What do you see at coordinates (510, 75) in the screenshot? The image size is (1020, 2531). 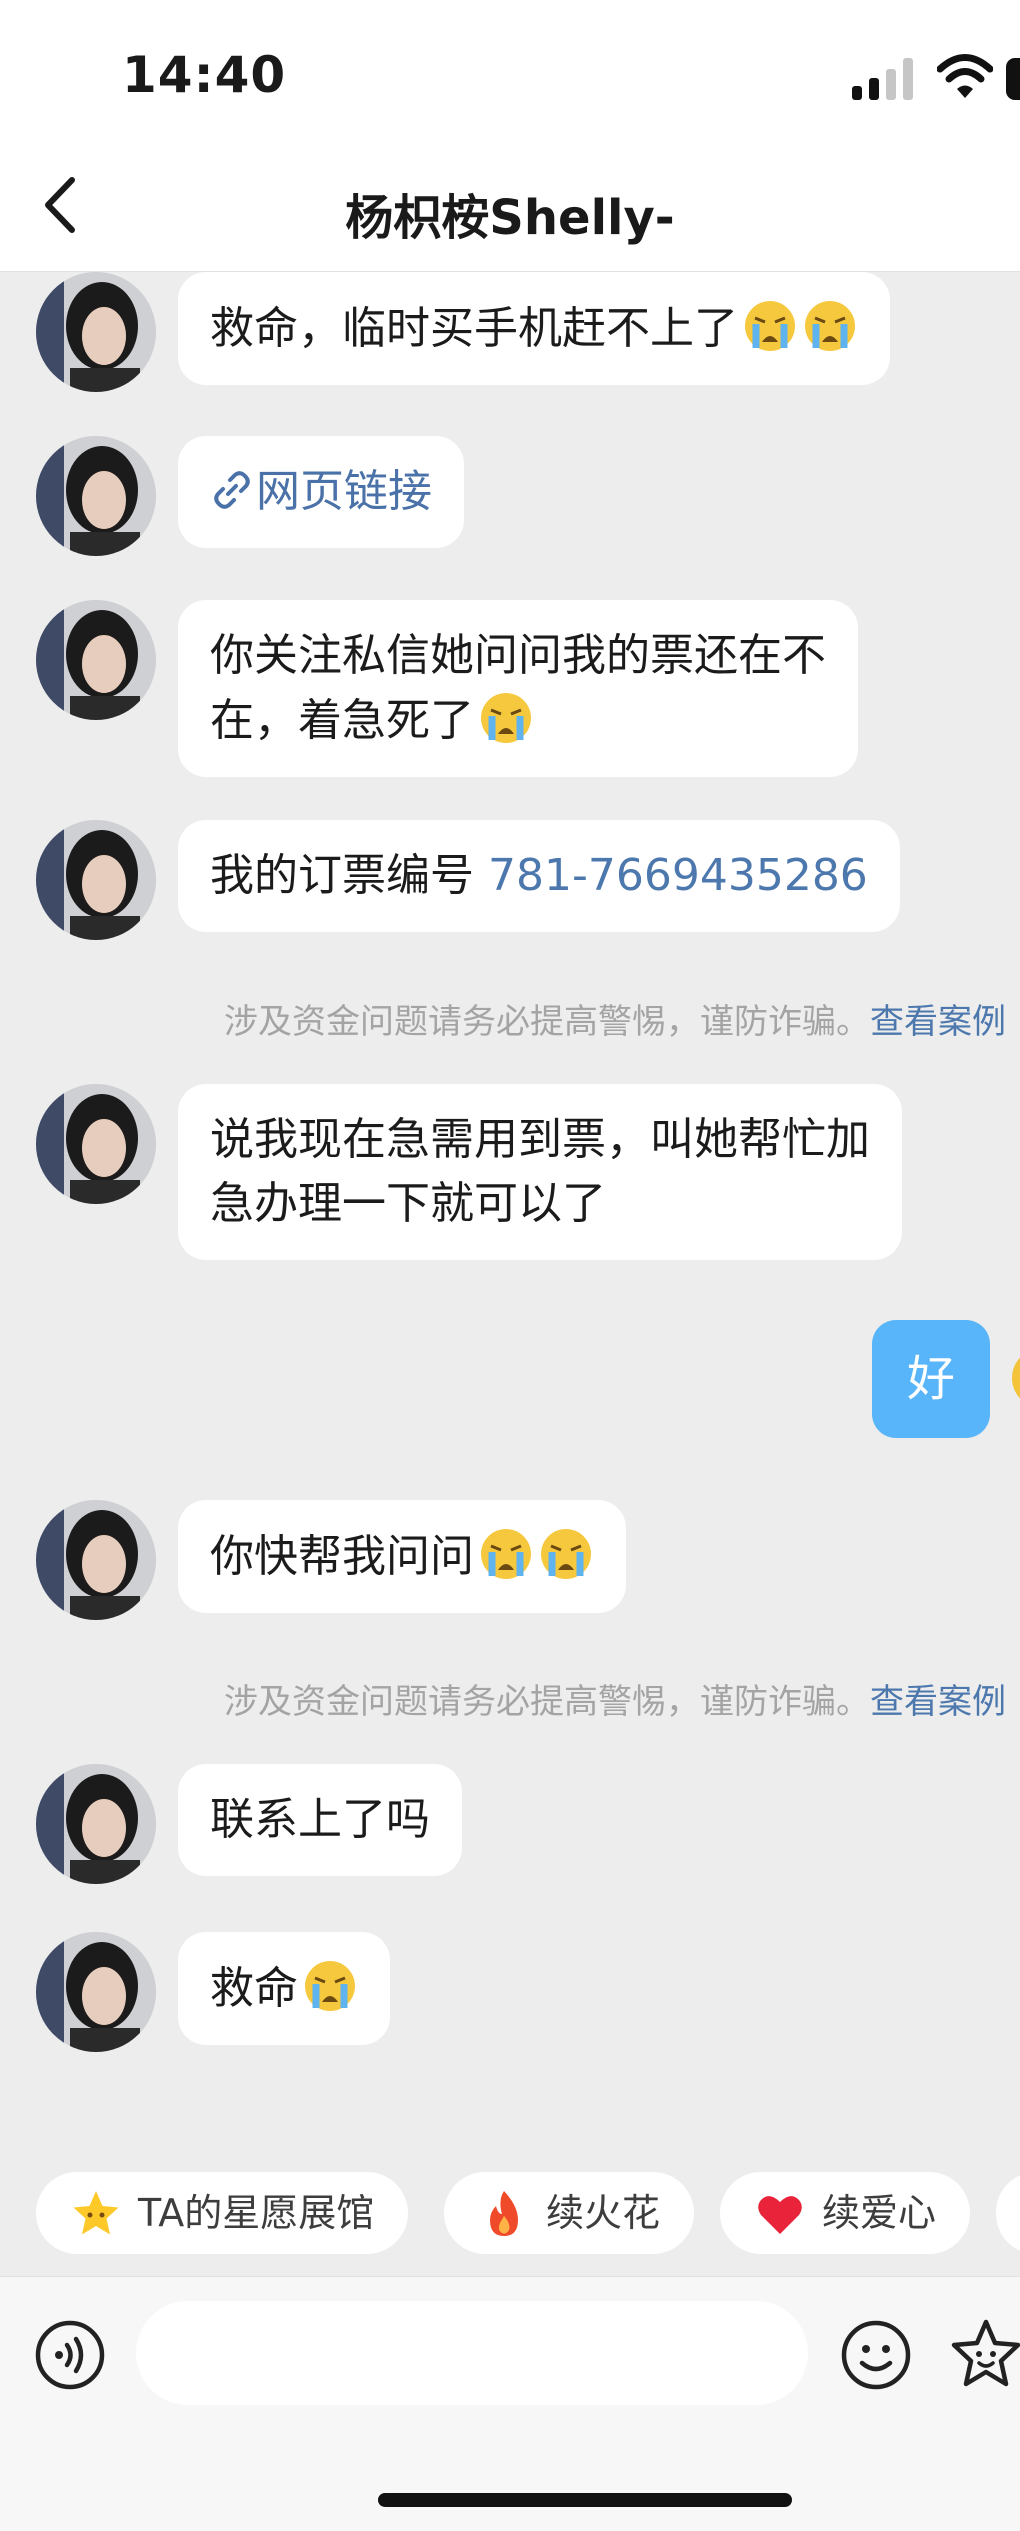 I see `status-bar: 14:40` at bounding box center [510, 75].